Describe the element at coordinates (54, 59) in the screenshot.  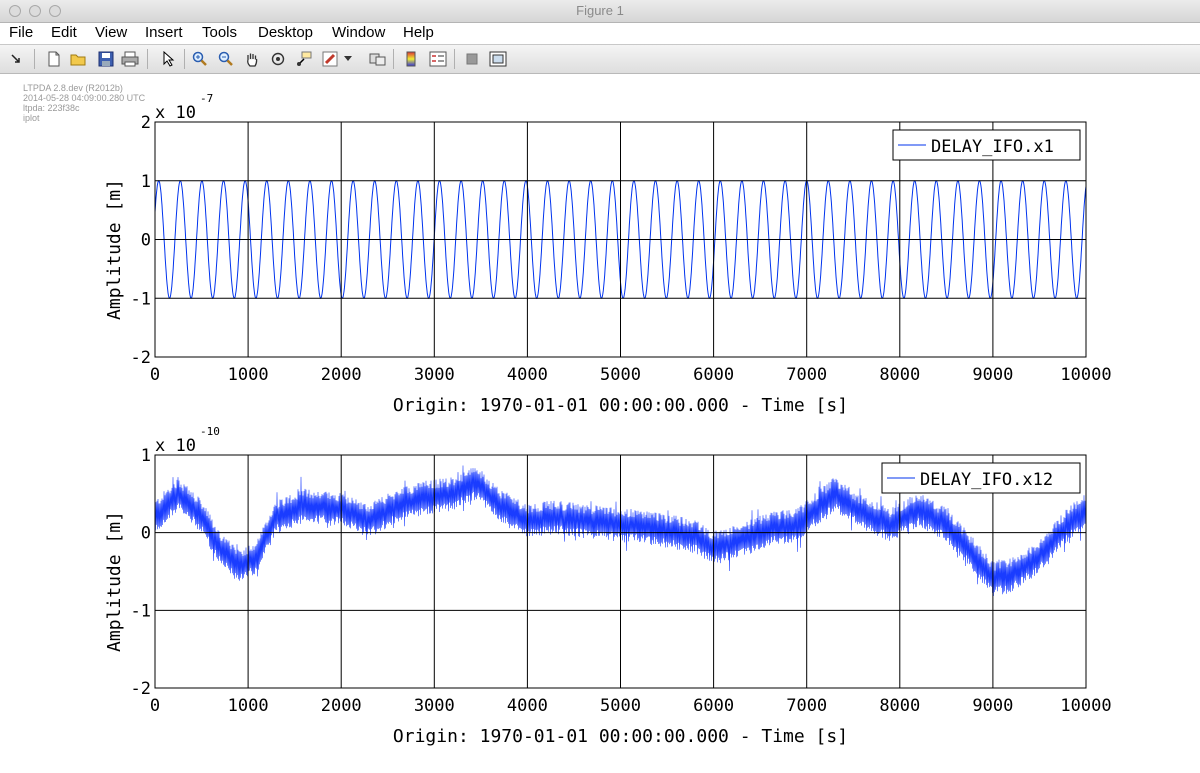
I see `new-figure-icon` at that location.